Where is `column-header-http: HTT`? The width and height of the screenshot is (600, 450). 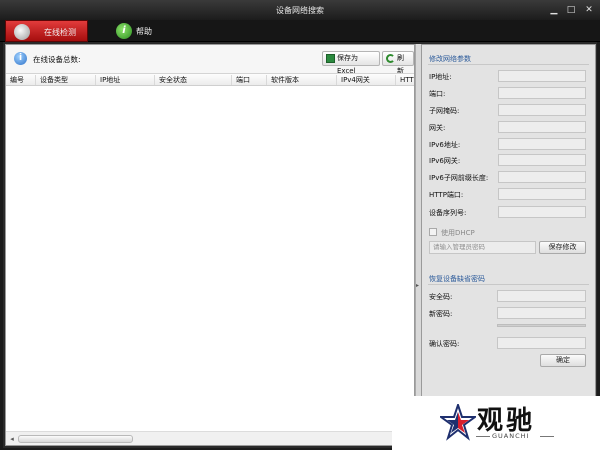 column-header-http: HTT is located at coordinates (405, 80).